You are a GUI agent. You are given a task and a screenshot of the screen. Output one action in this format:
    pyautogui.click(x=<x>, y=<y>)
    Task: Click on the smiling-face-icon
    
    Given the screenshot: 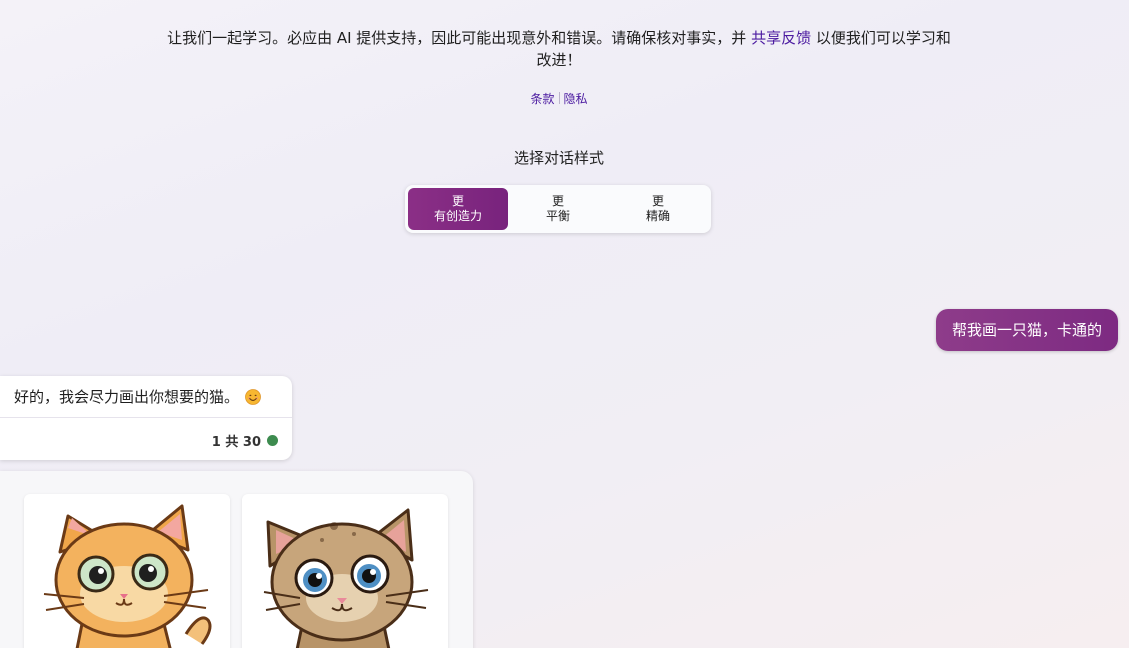 What is the action you would take?
    pyautogui.click(x=253, y=397)
    